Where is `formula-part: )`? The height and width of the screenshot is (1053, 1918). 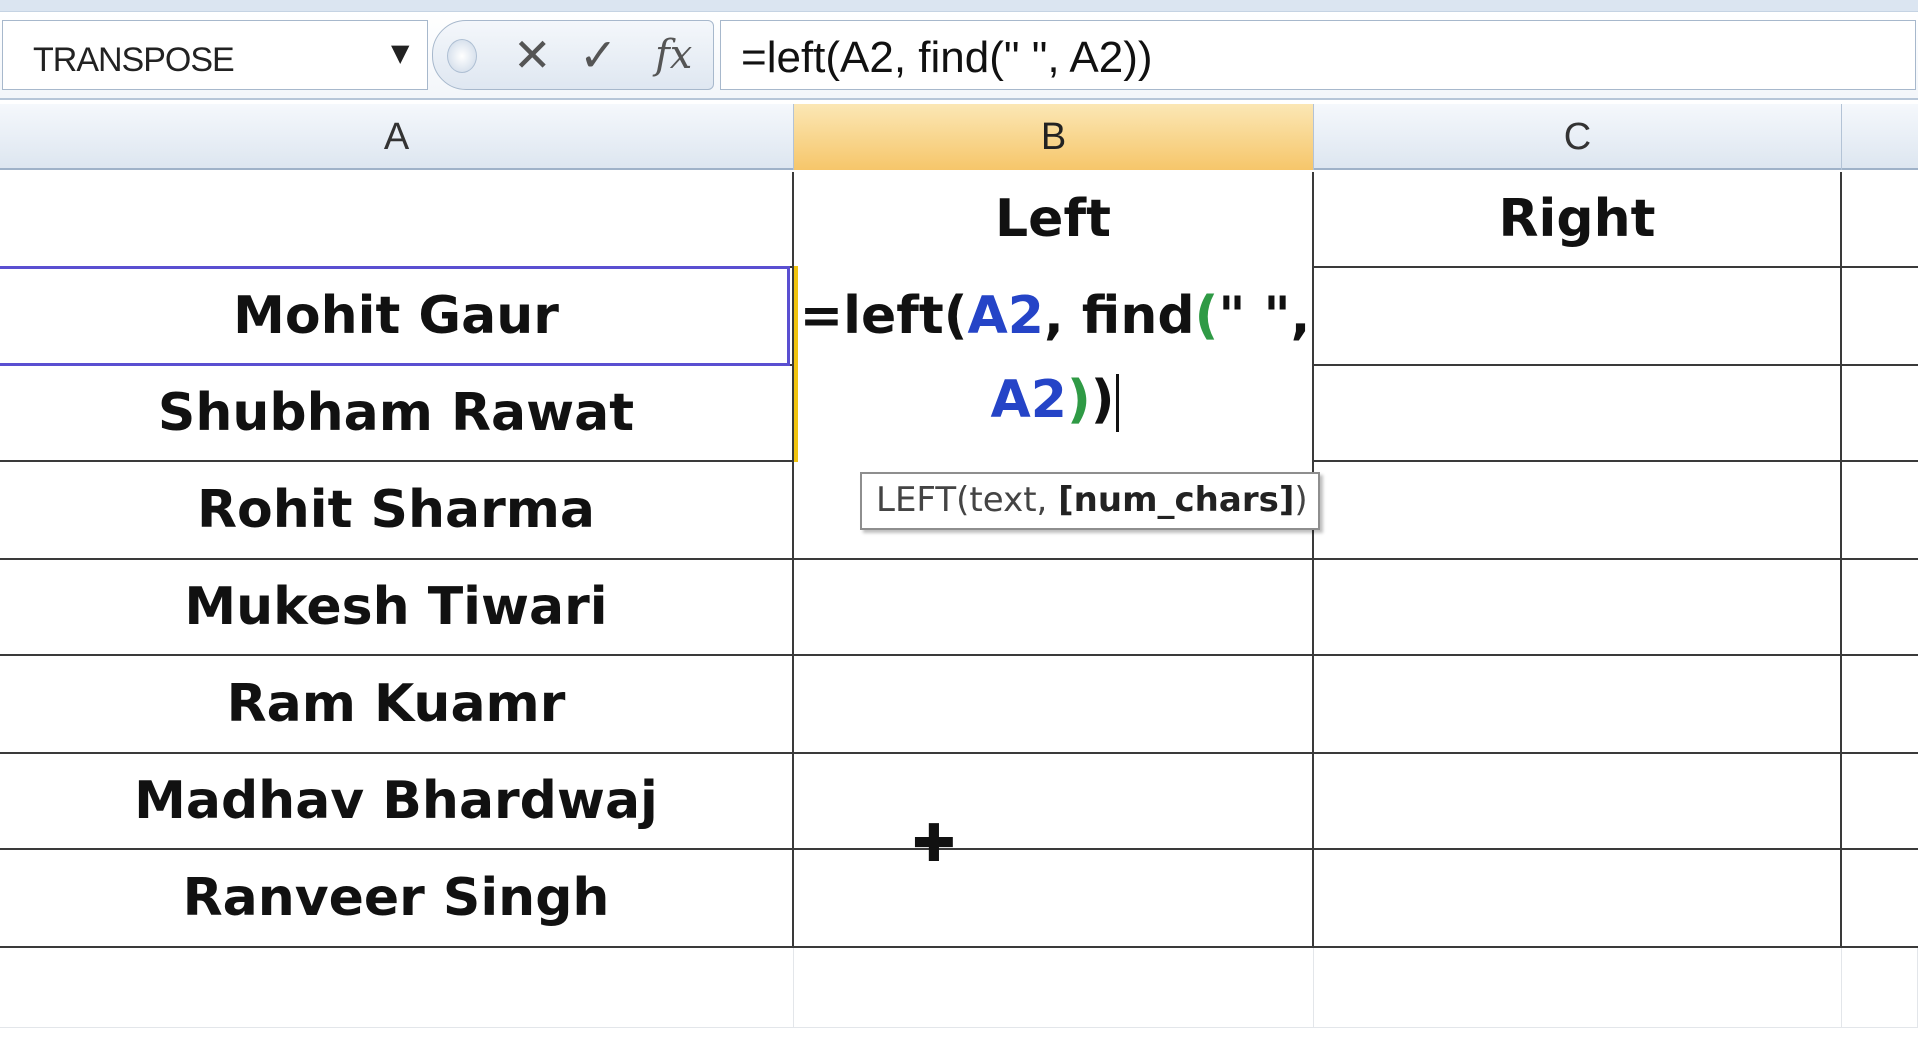 formula-part: ) is located at coordinates (1102, 400).